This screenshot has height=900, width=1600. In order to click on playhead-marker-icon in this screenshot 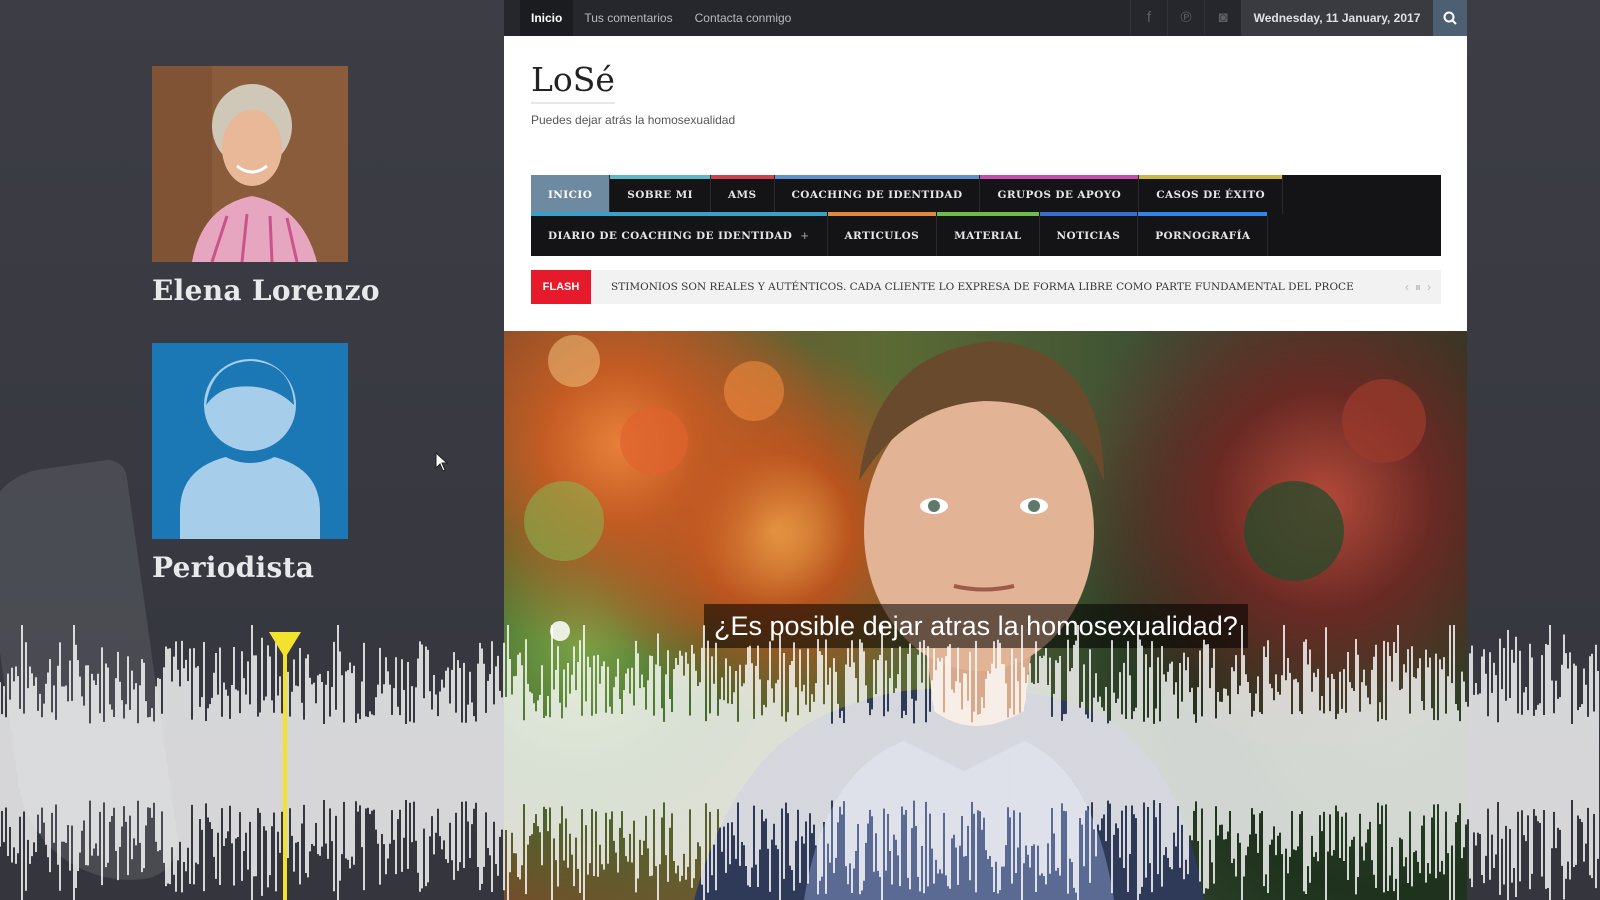, I will do `click(285, 645)`.